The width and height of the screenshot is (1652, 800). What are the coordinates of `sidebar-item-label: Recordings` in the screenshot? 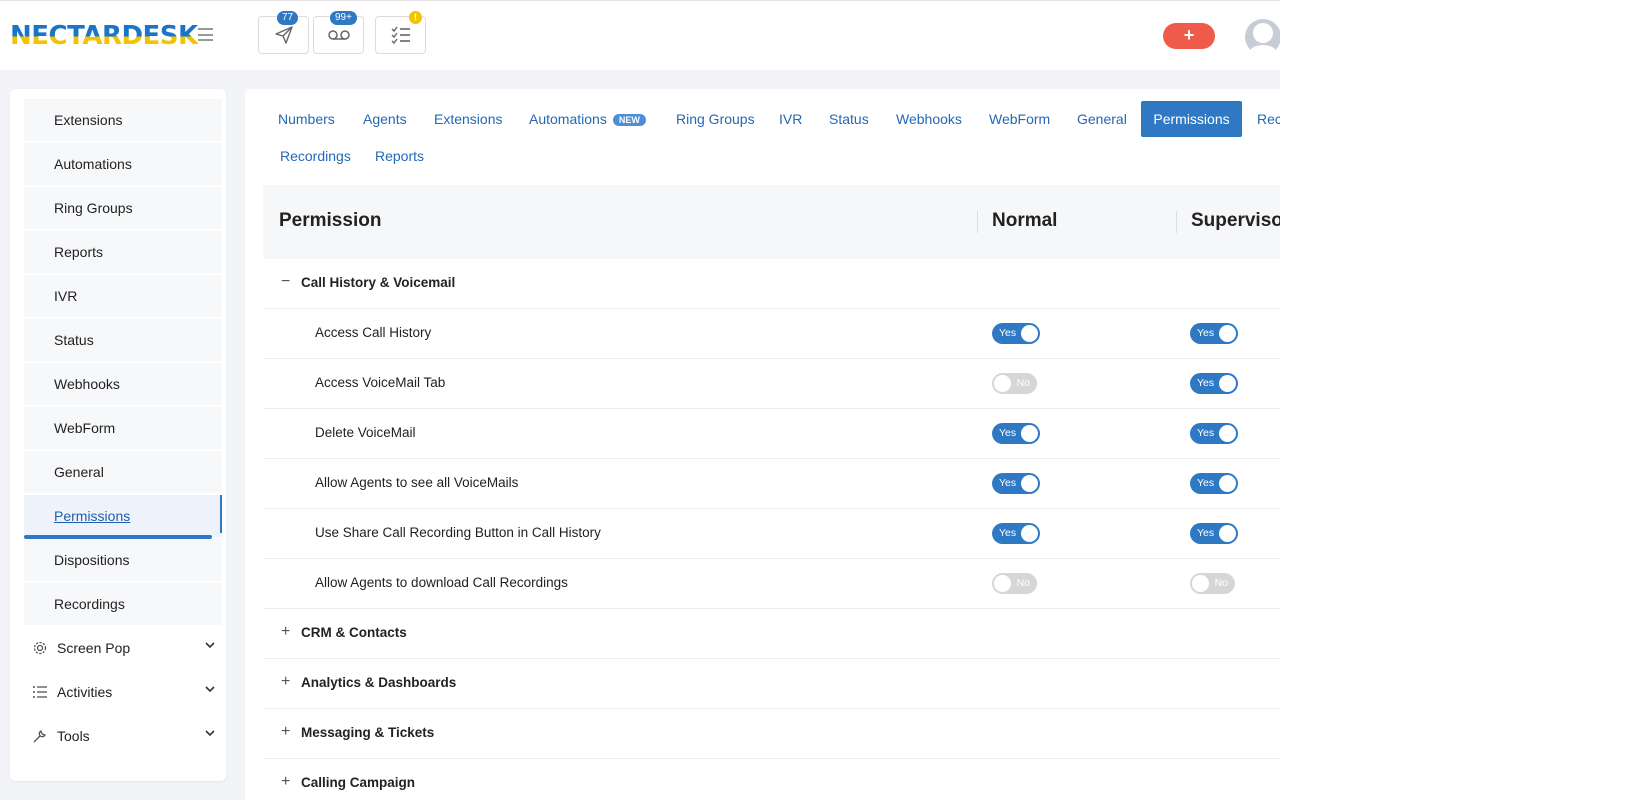 It's located at (89, 604).